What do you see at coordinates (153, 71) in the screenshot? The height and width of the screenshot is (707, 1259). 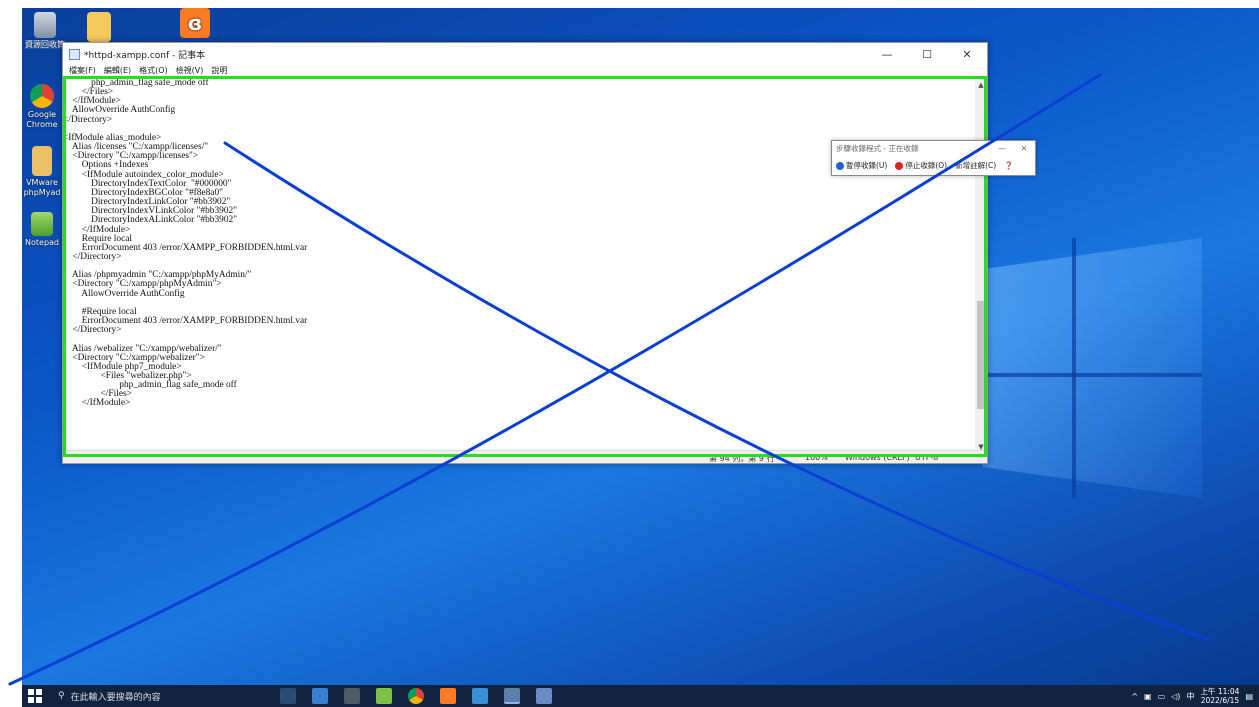 I see `menu-format: 格式(O)` at bounding box center [153, 71].